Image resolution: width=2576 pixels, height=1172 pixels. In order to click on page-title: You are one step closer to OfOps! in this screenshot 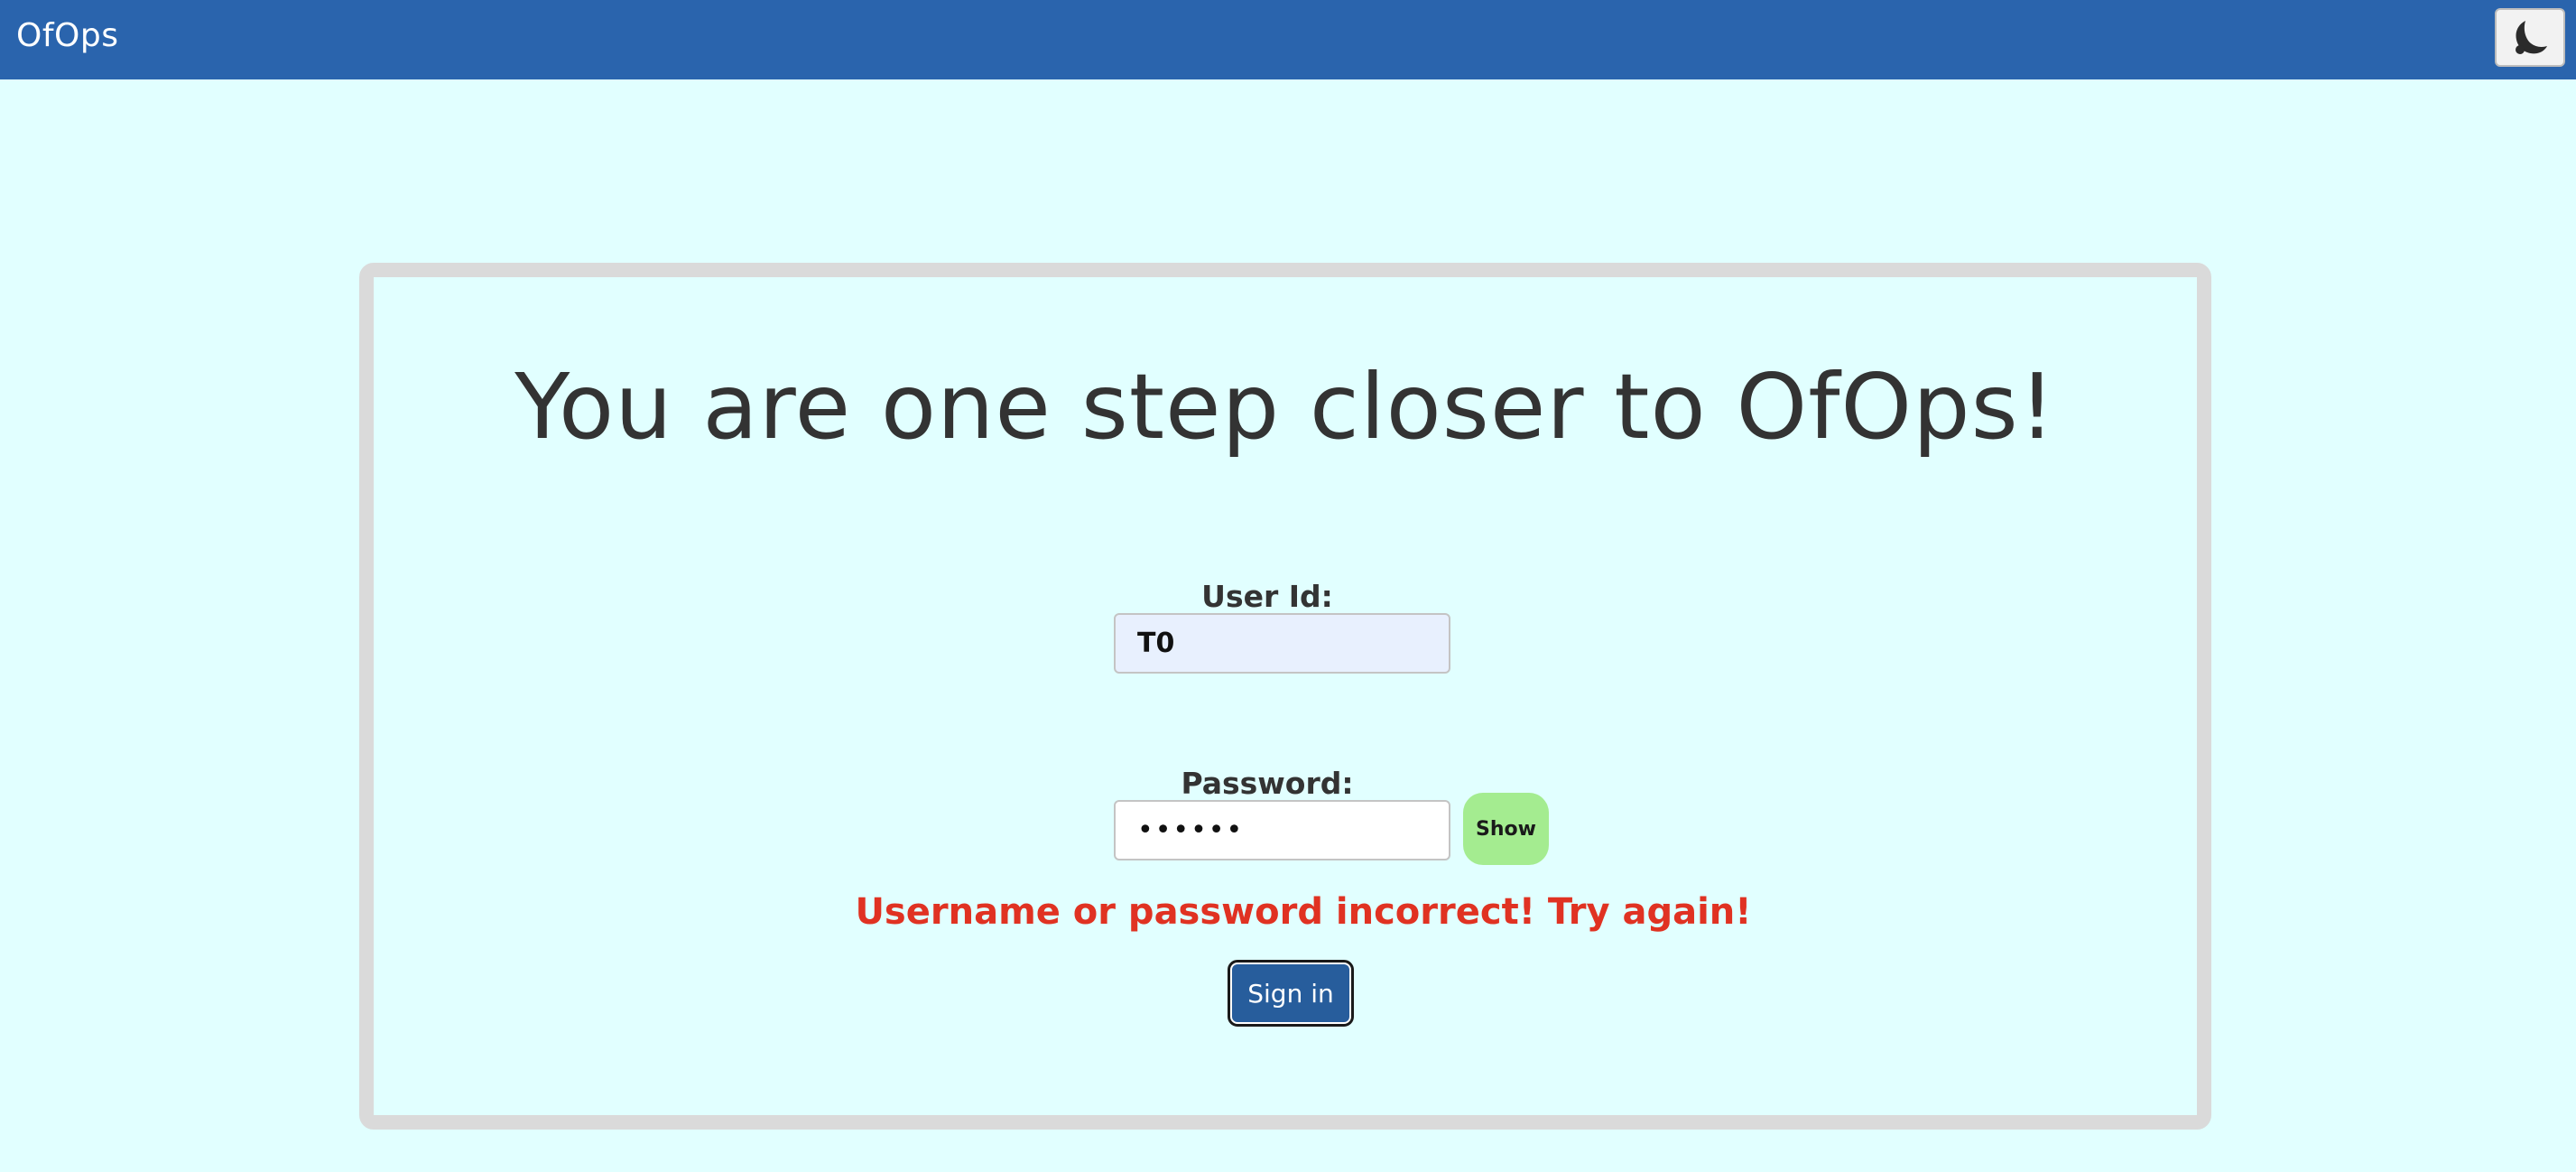, I will do `click(1285, 407)`.